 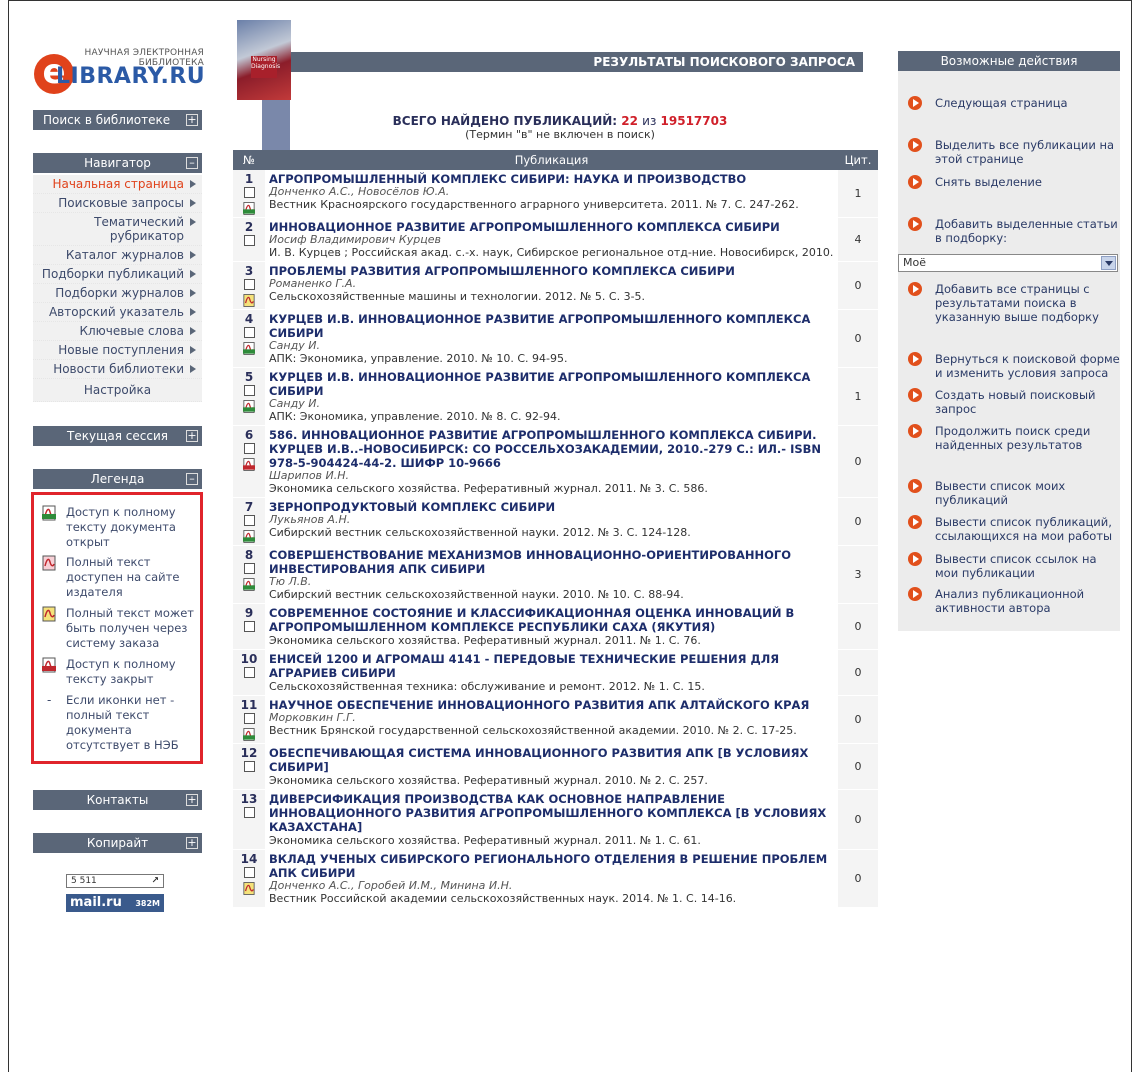 I want to click on collection-select: Моё, so click(x=1008, y=263).